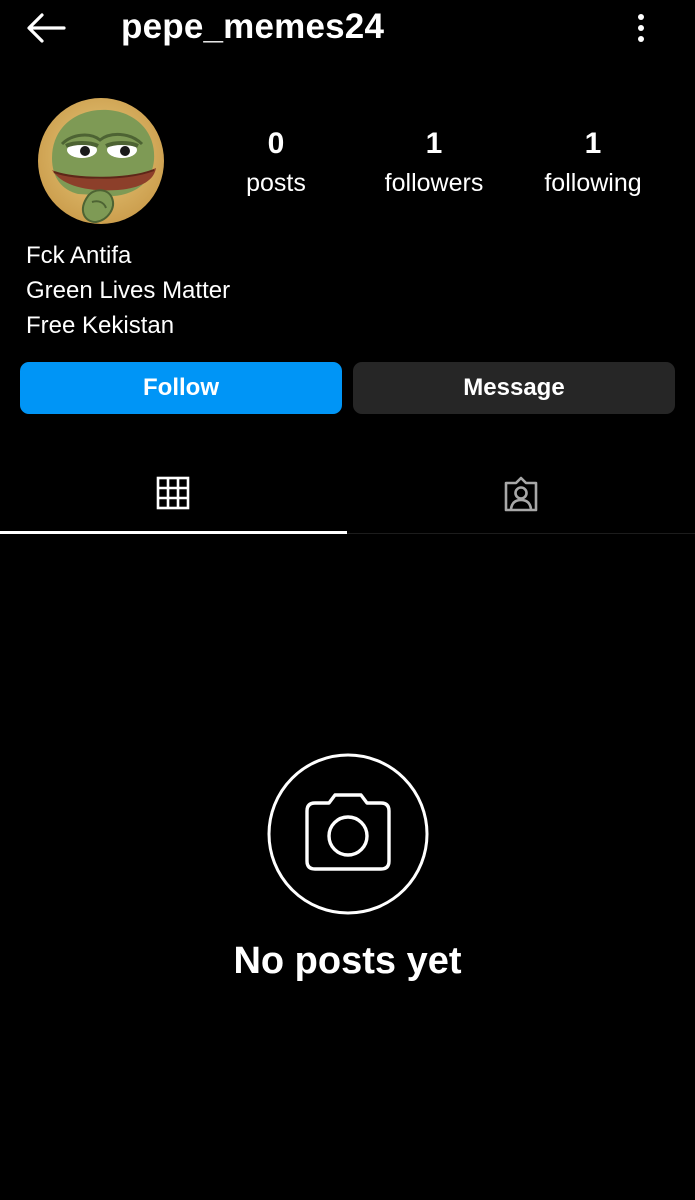  What do you see at coordinates (434, 162) in the screenshot?
I see `followers-stat: 1 followers` at bounding box center [434, 162].